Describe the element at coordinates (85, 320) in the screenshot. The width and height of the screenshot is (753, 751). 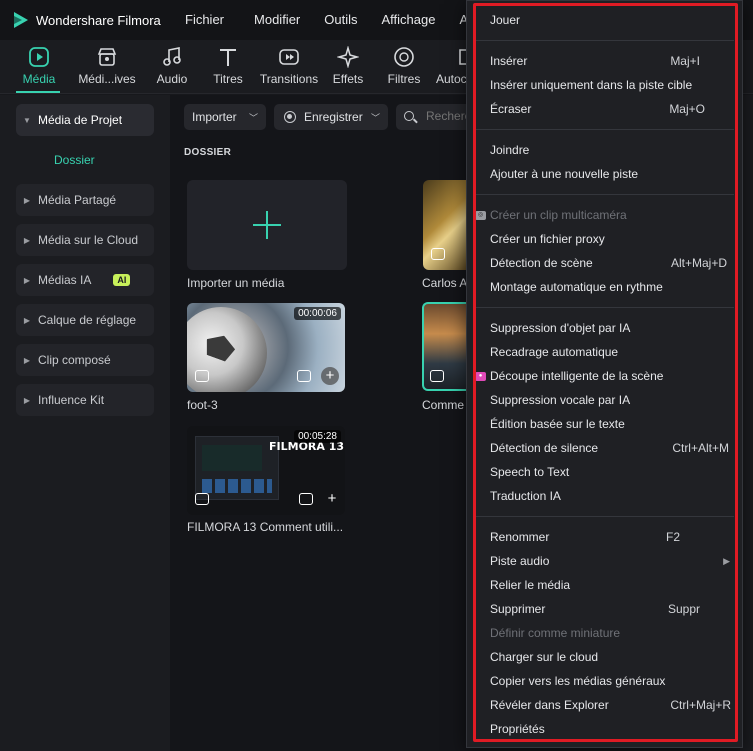
I see `sidebar-item-adjustment-layer: ▶ Calque de réglage` at that location.